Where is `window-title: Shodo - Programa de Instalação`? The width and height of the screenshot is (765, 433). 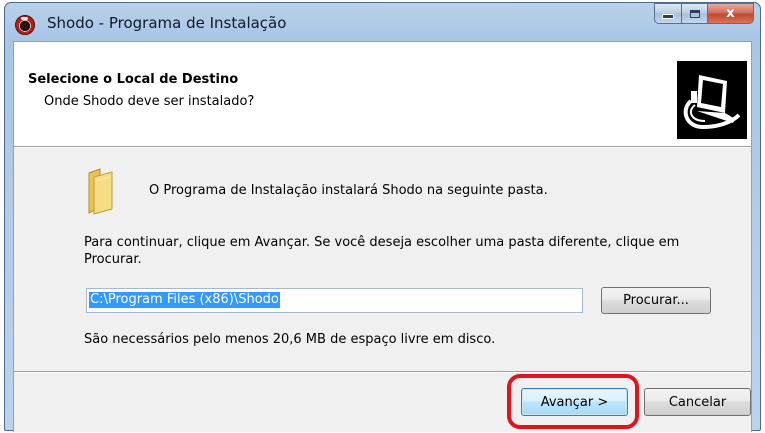
window-title: Shodo - Programa de Instalação is located at coordinates (167, 23).